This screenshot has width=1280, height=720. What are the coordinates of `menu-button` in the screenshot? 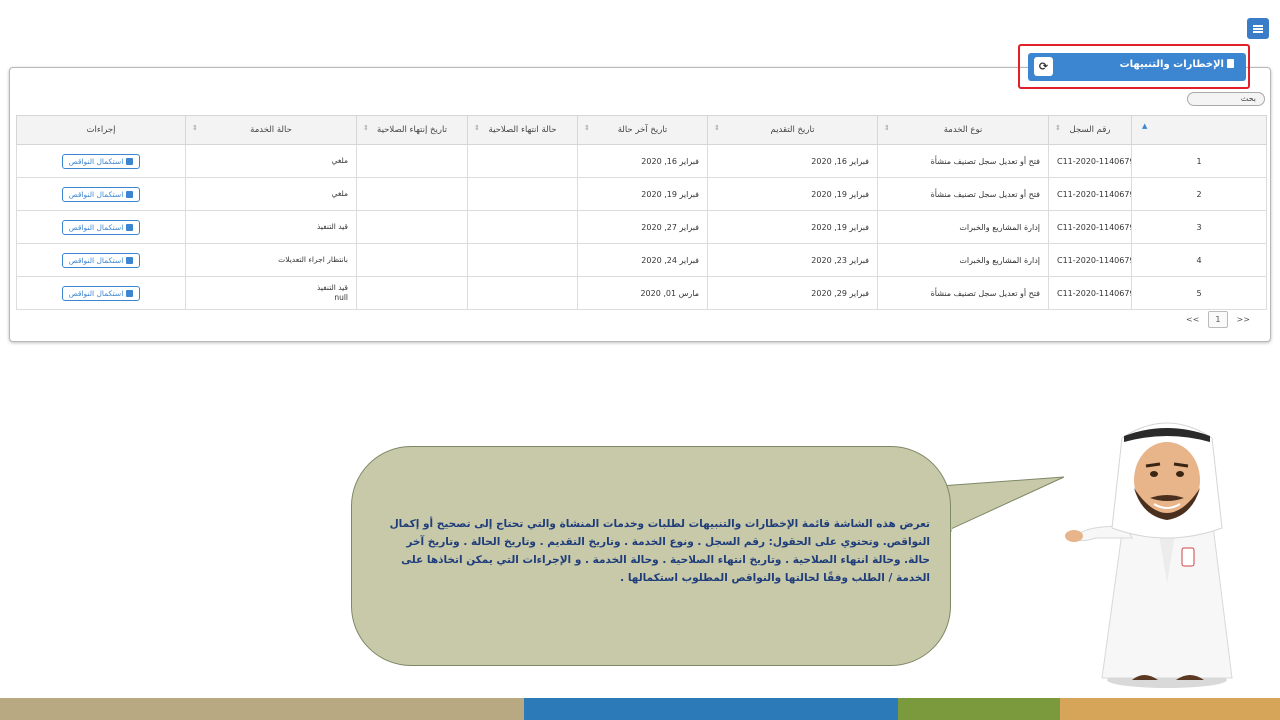 It's located at (1258, 28).